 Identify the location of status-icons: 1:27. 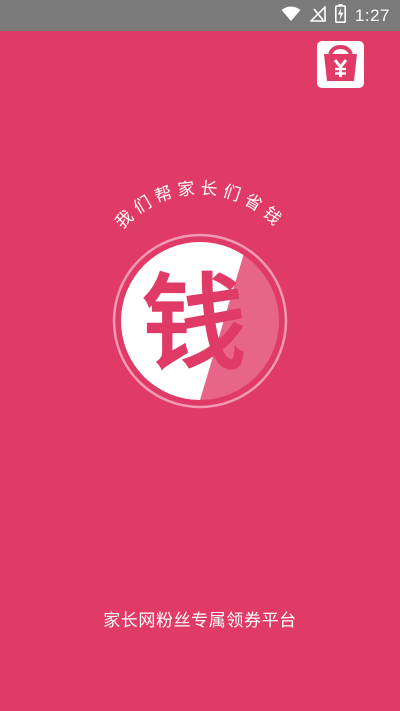
(335, 15).